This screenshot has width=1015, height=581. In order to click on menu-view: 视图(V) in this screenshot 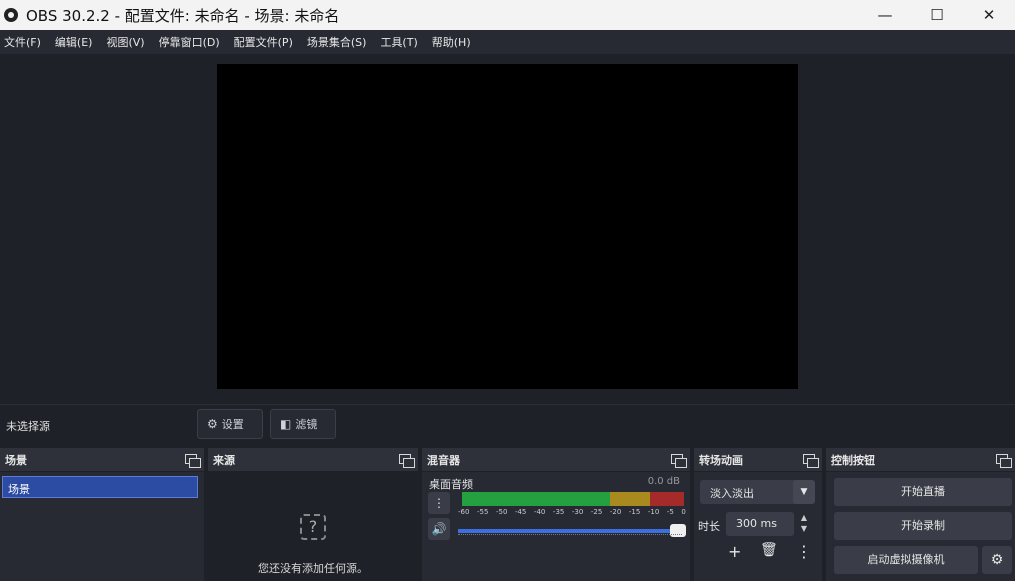, I will do `click(125, 42)`.